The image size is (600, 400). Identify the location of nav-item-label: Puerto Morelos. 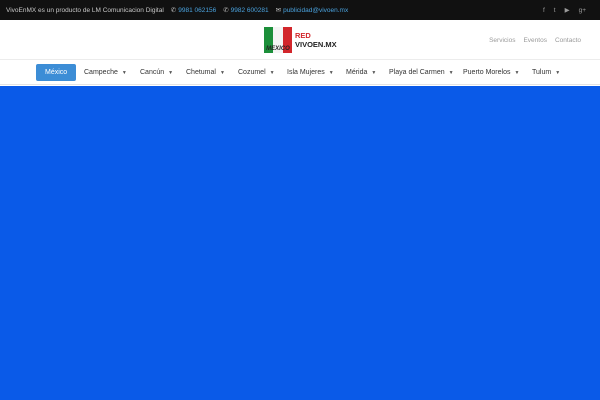
(487, 72).